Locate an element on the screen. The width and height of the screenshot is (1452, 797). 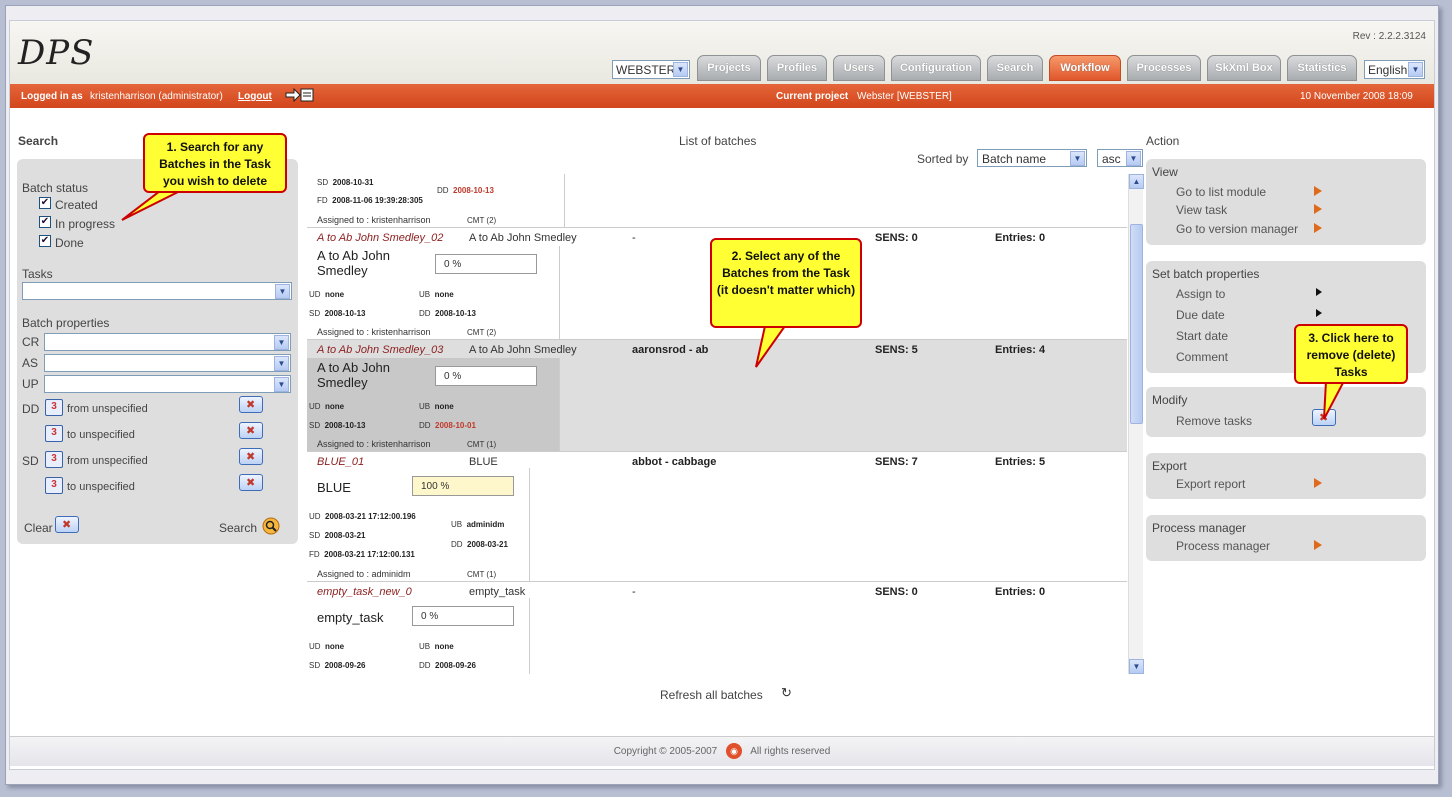
sens-count: SENS: 0 is located at coordinates (896, 592).